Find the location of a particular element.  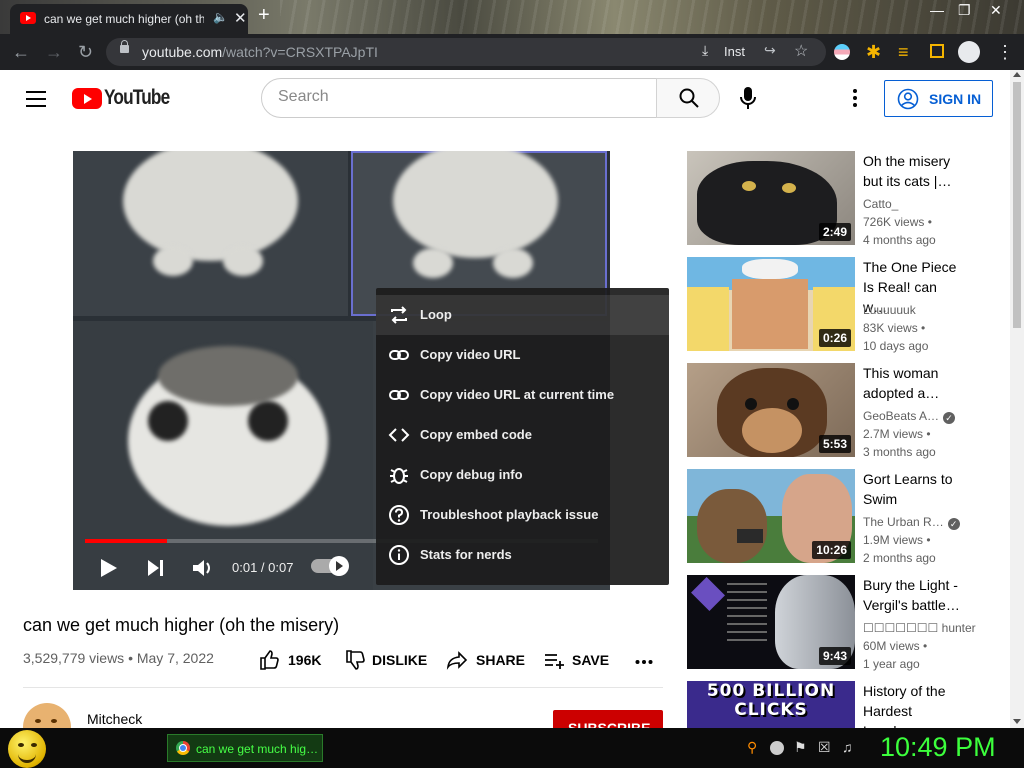

context-menu-item-copy-url: Copy video URL is located at coordinates (522, 355).